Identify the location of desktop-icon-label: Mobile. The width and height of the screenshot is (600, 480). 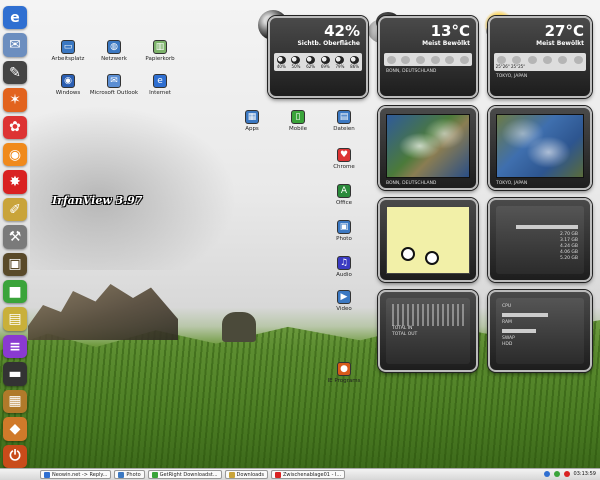
(298, 129).